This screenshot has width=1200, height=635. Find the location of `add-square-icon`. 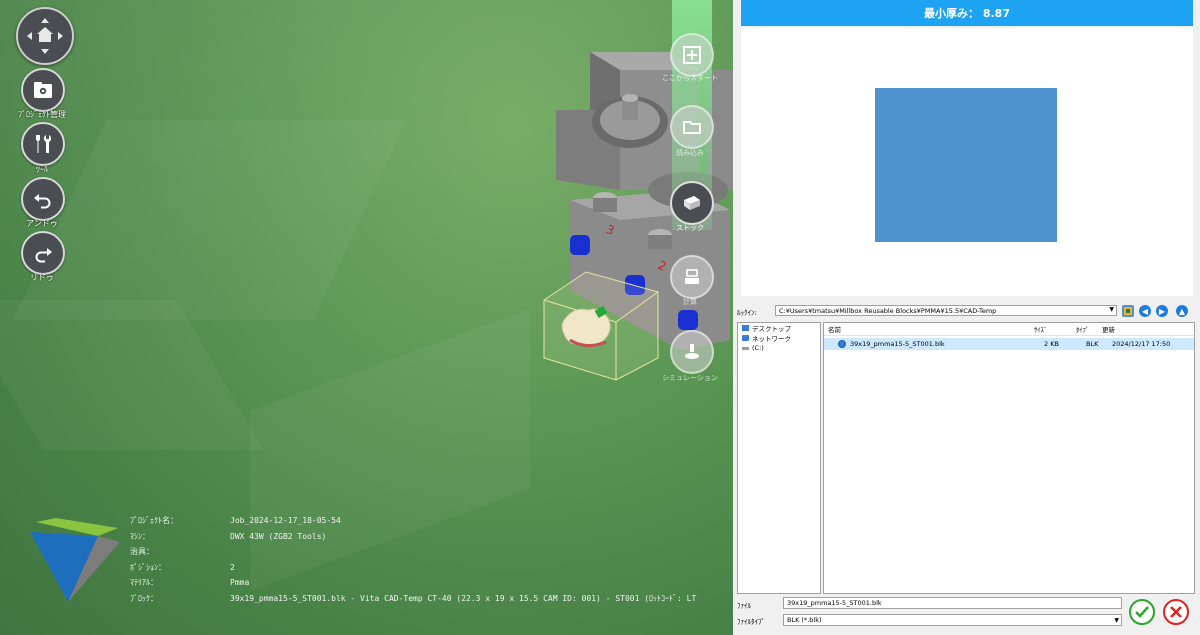

add-square-icon is located at coordinates (692, 55).